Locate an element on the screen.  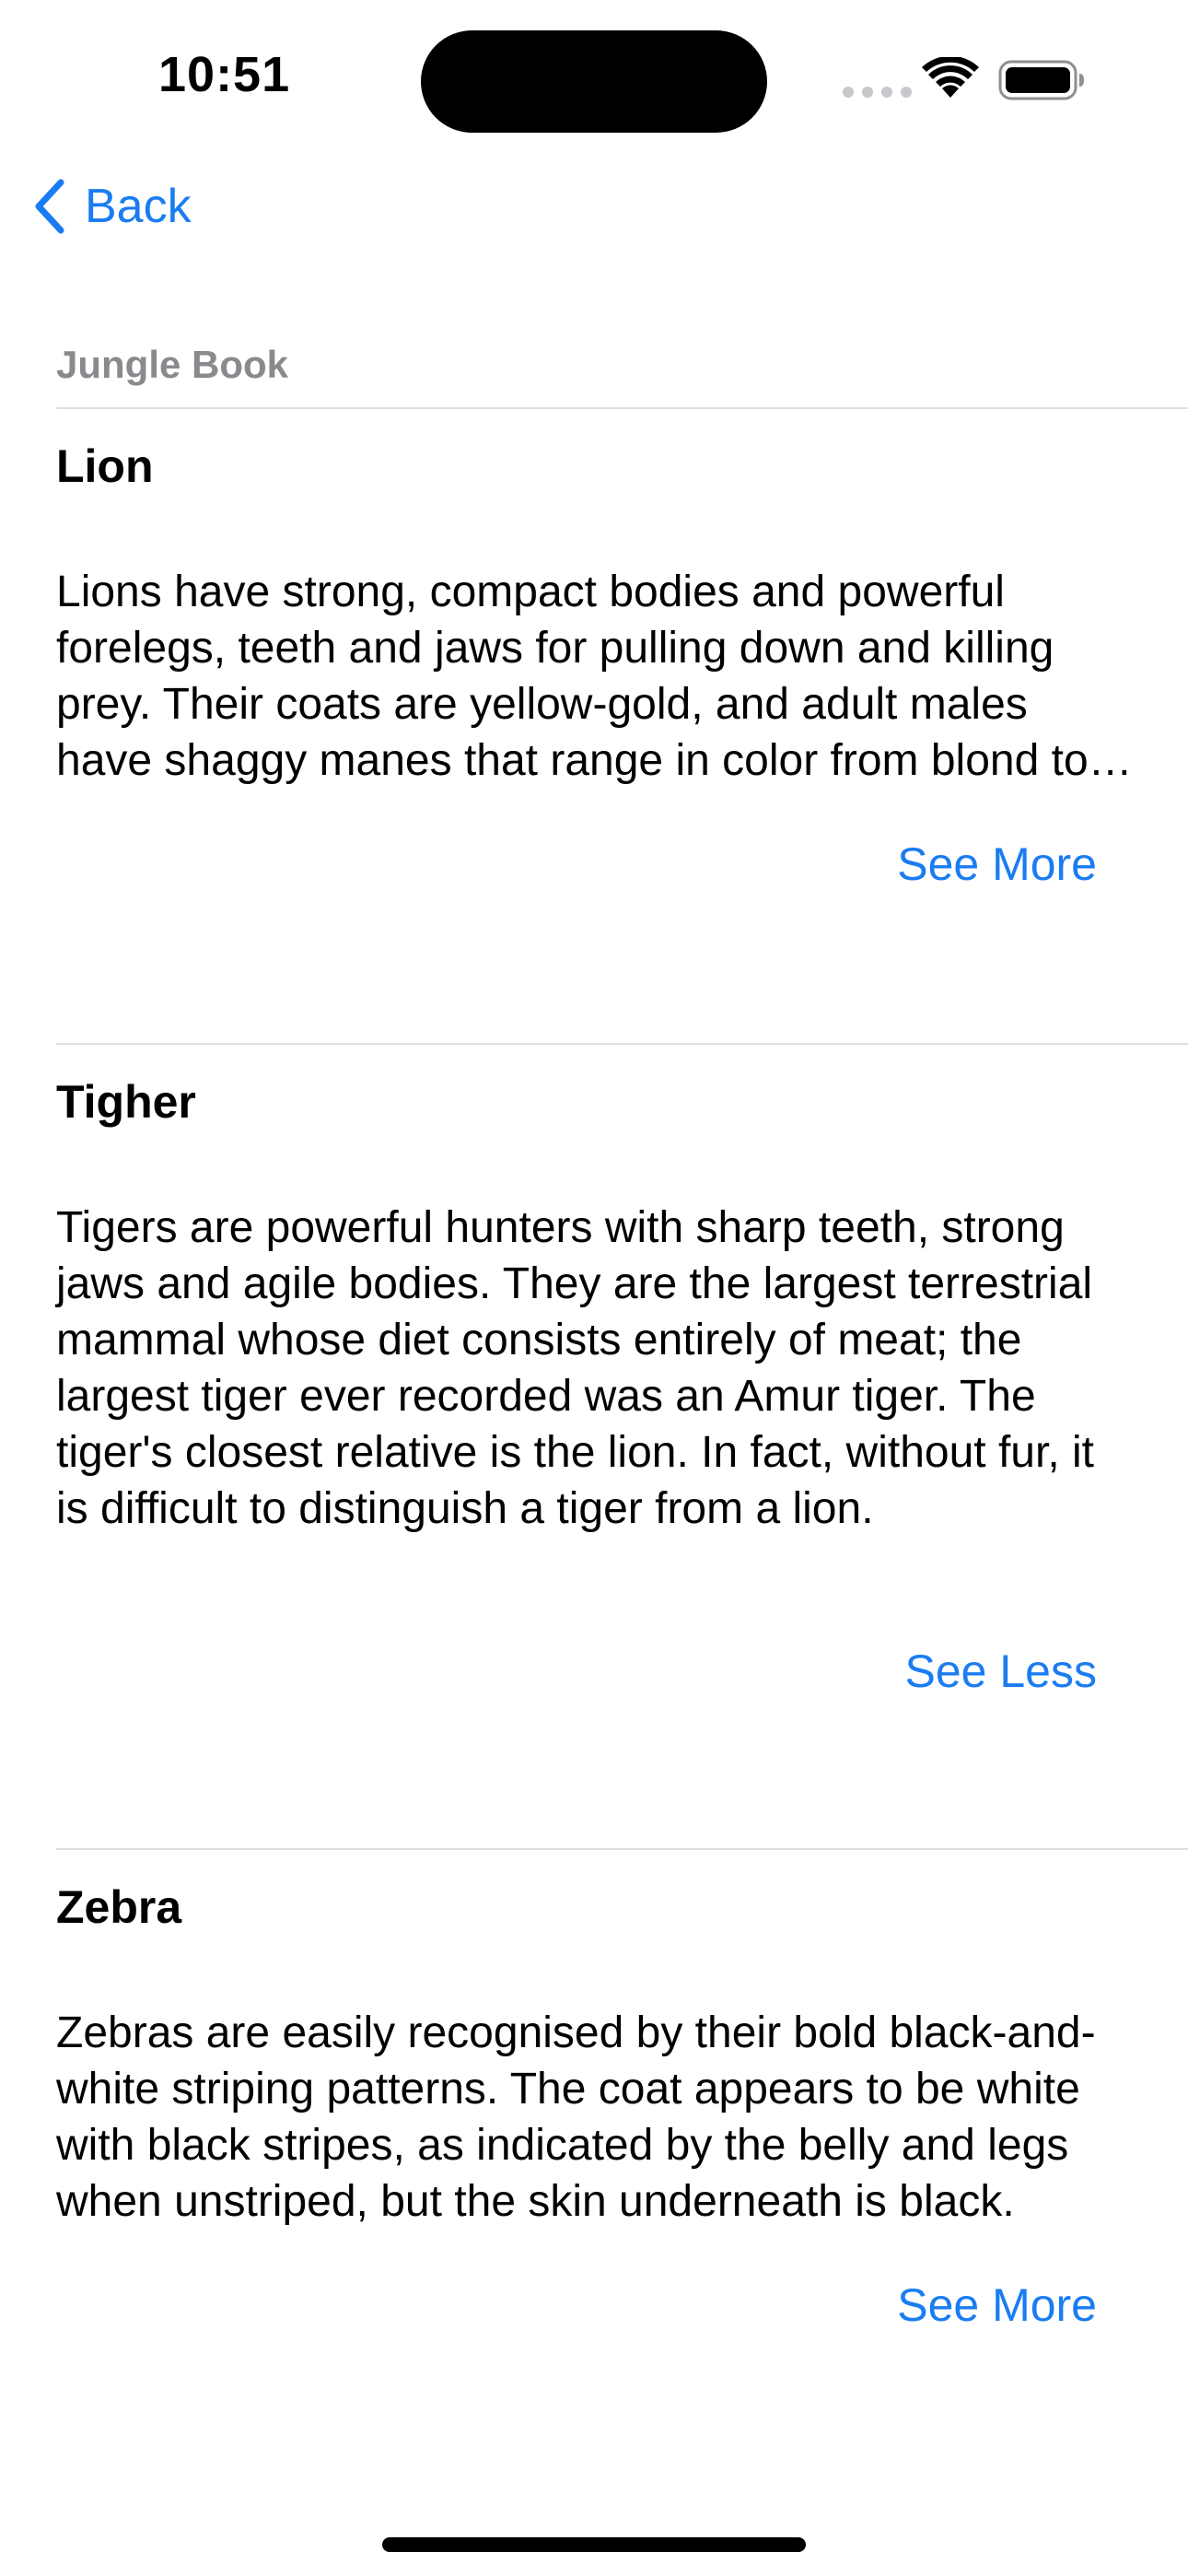
see-less-button: See Less is located at coordinates (1001, 1671).